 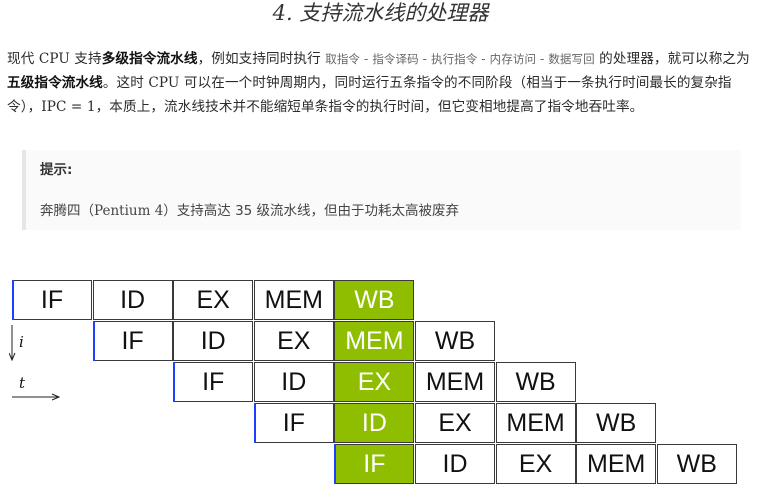 What do you see at coordinates (22, 383) in the screenshot?
I see `axis-label-t: t` at bounding box center [22, 383].